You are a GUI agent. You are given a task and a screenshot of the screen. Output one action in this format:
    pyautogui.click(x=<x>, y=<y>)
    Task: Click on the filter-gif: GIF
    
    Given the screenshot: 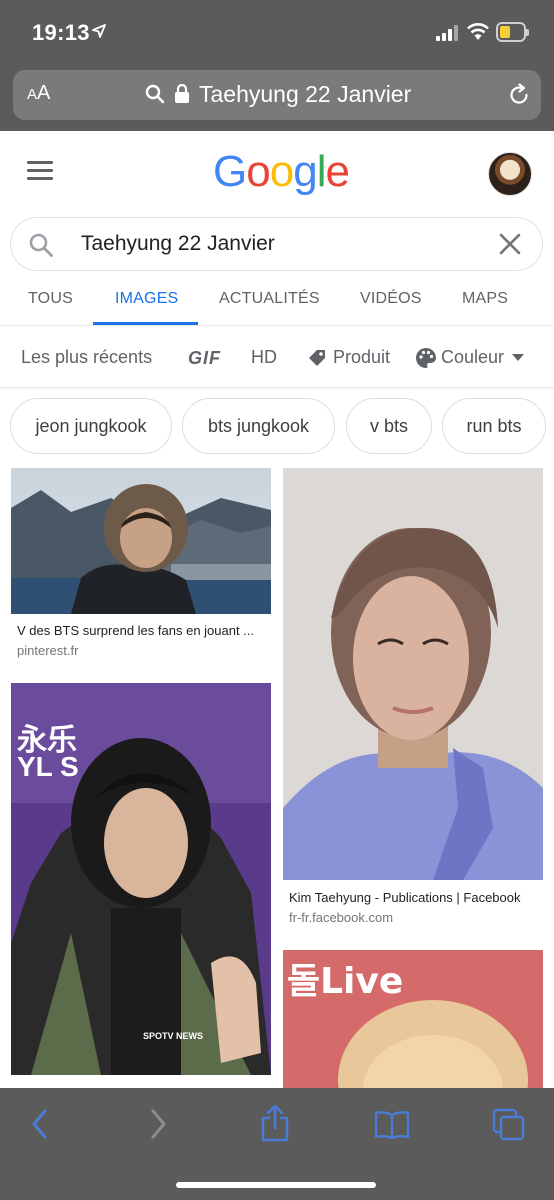 What is the action you would take?
    pyautogui.click(x=204, y=358)
    